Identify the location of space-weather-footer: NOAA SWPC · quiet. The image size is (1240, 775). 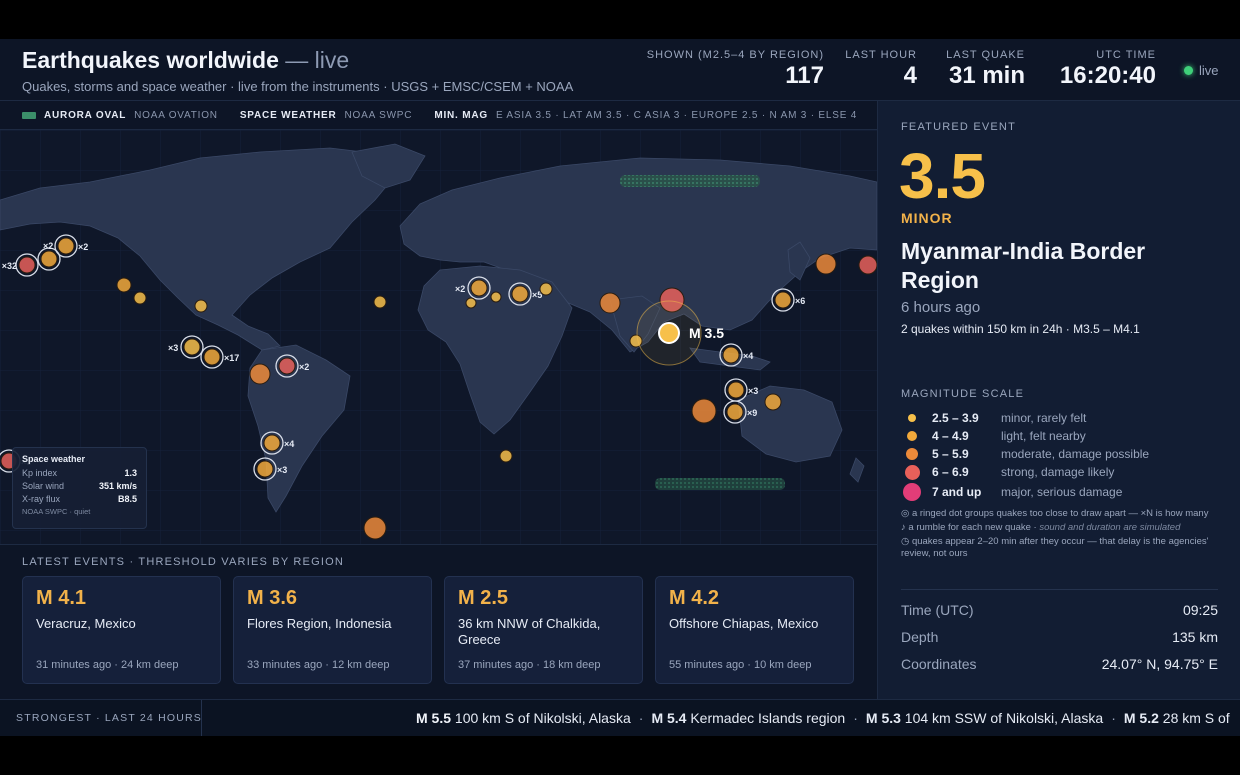
(56, 511).